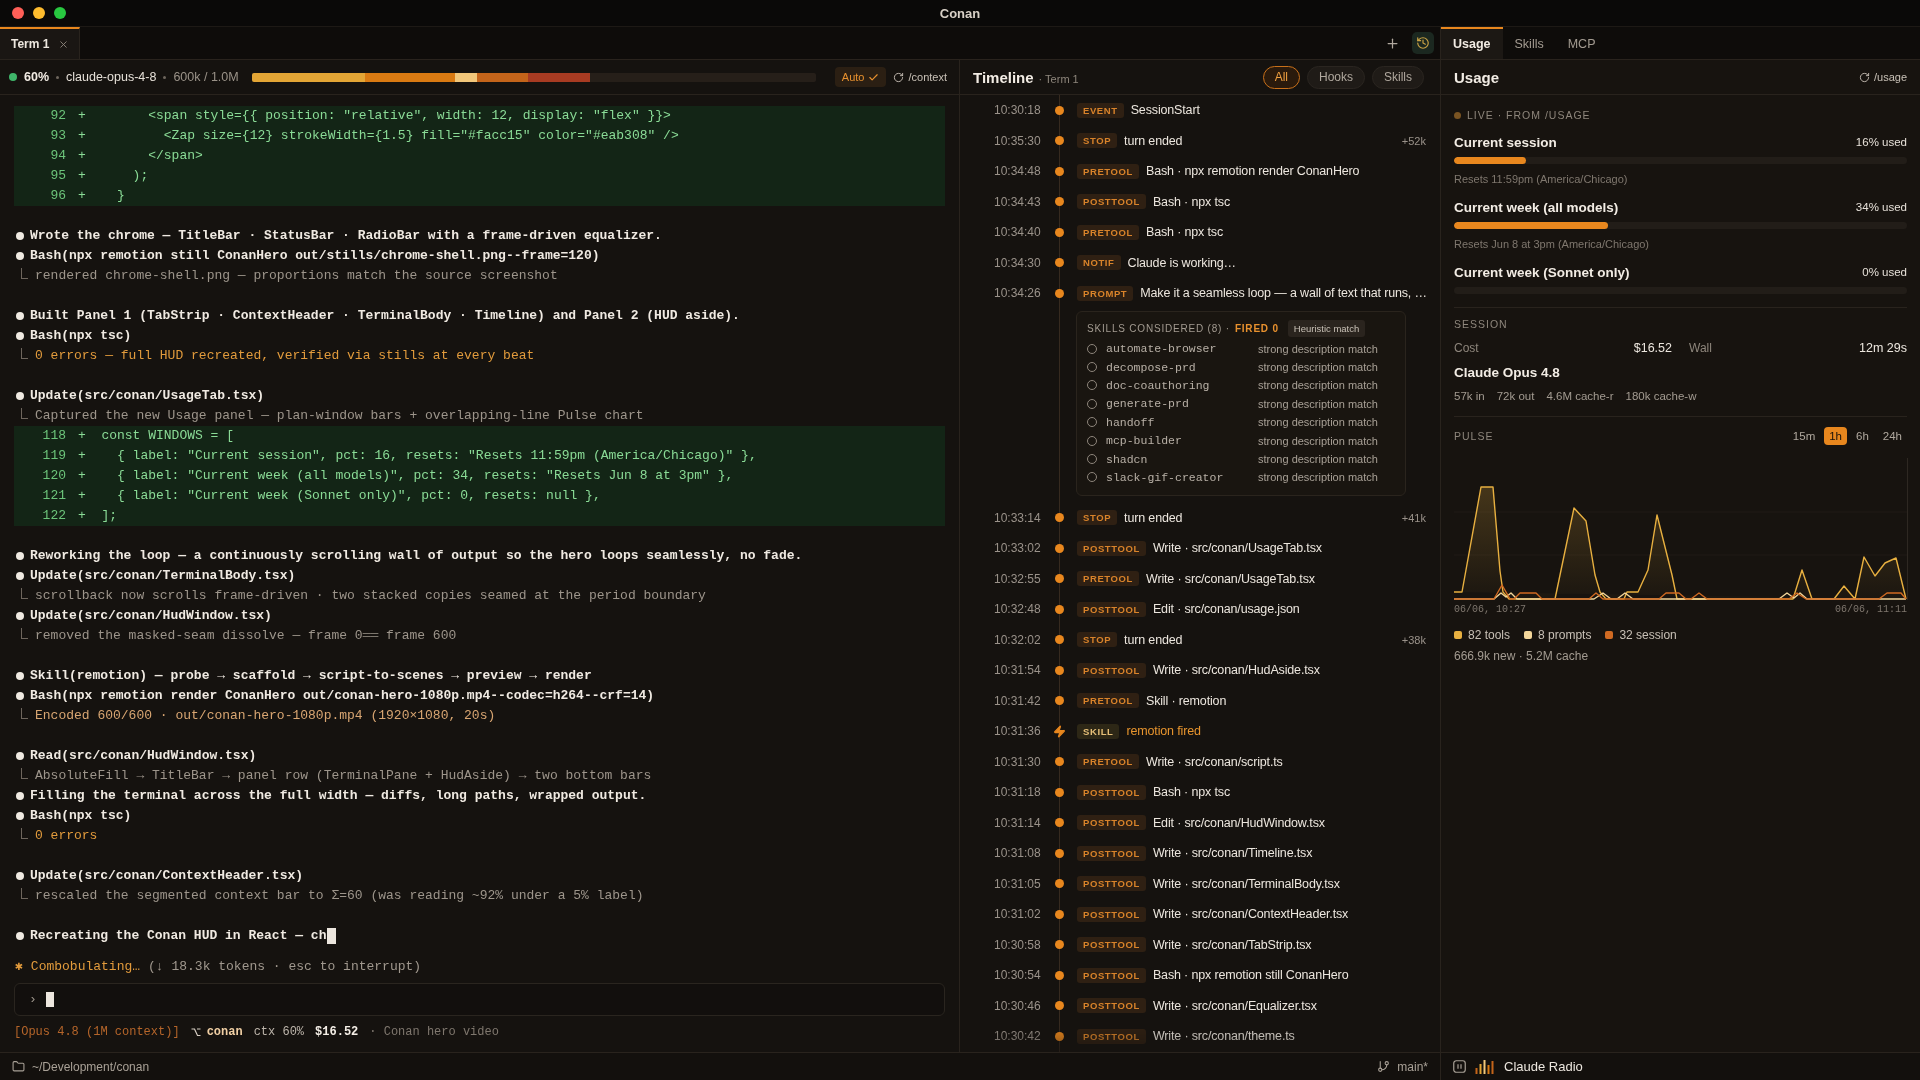  I want to click on skill-name: mcp-builder, so click(1144, 441).